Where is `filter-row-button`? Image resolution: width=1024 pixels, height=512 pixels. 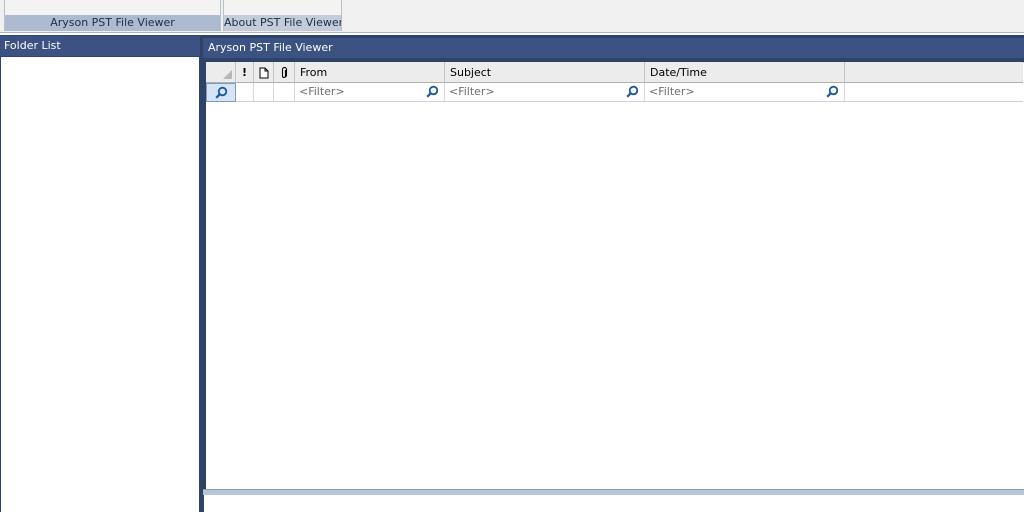
filter-row-button is located at coordinates (221, 92).